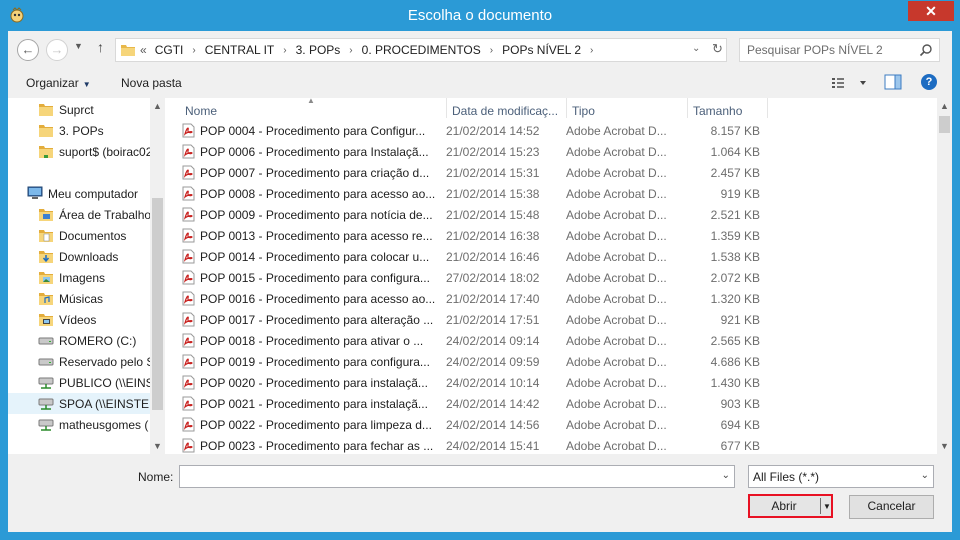 This screenshot has width=960, height=540. I want to click on column-size: Tamanho, so click(728, 108).